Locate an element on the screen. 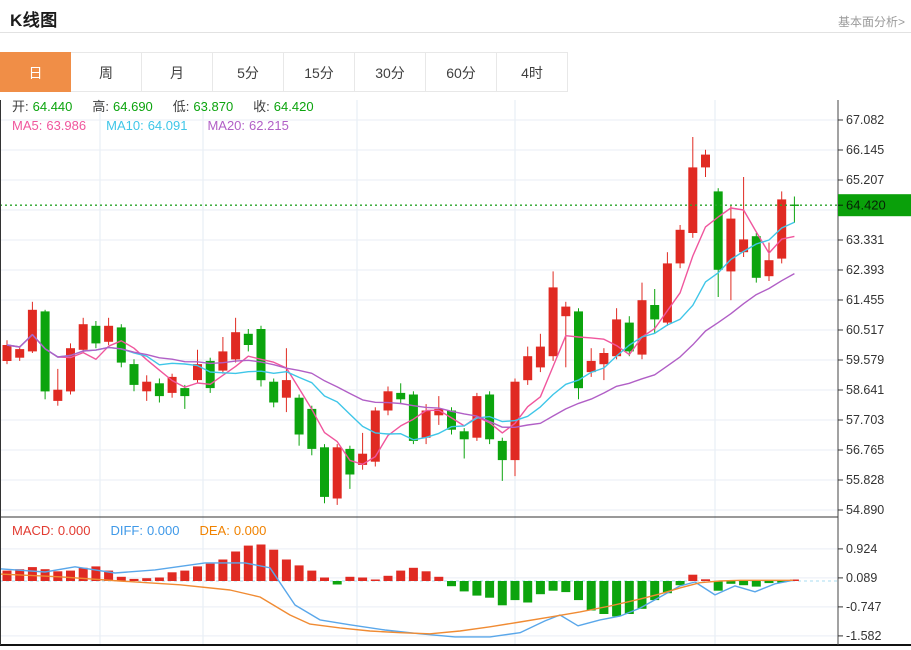 This screenshot has height=650, width=911. y-axis-label: 59.579 is located at coordinates (865, 360).